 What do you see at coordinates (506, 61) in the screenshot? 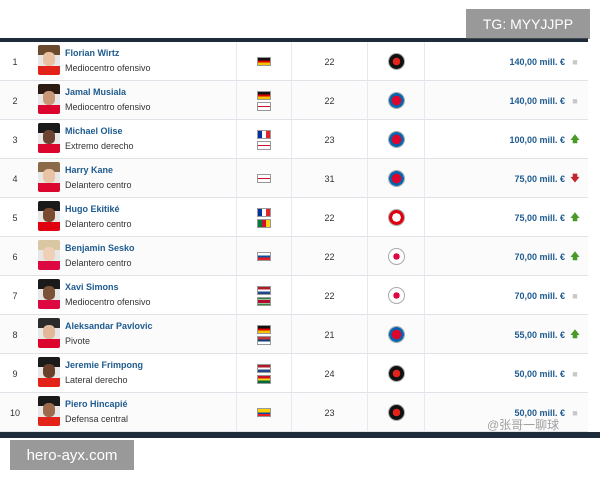
I see `market-value-cell: 140,00 mill. € ■` at bounding box center [506, 61].